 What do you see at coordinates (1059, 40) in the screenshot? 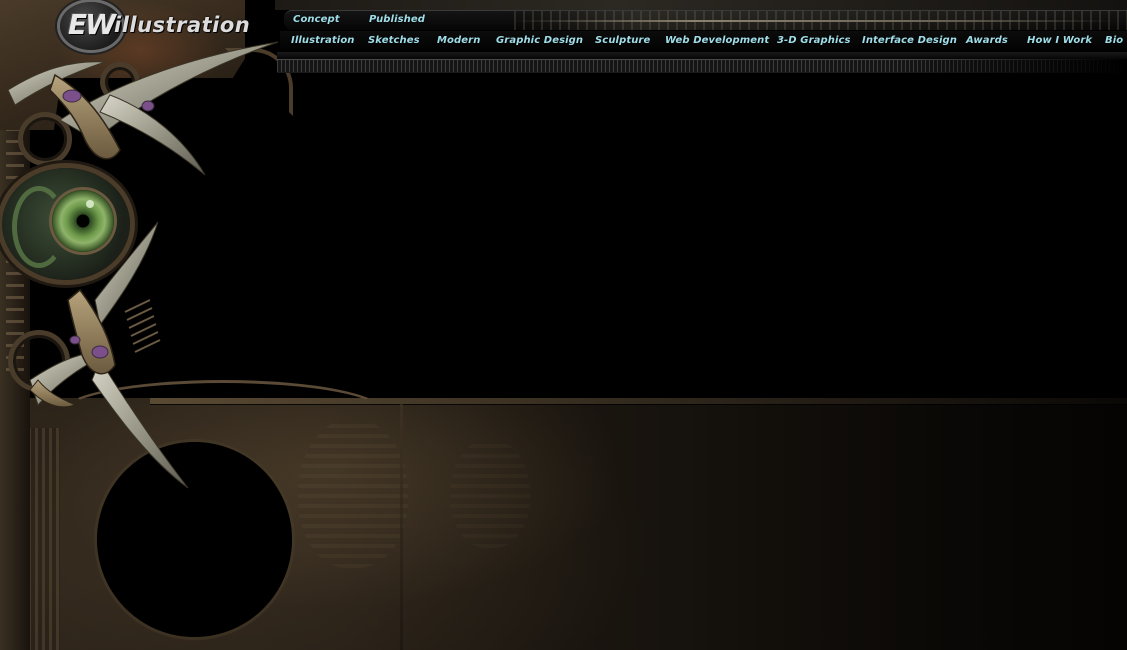
I see `nav-link-how-i-work: How I Work` at bounding box center [1059, 40].